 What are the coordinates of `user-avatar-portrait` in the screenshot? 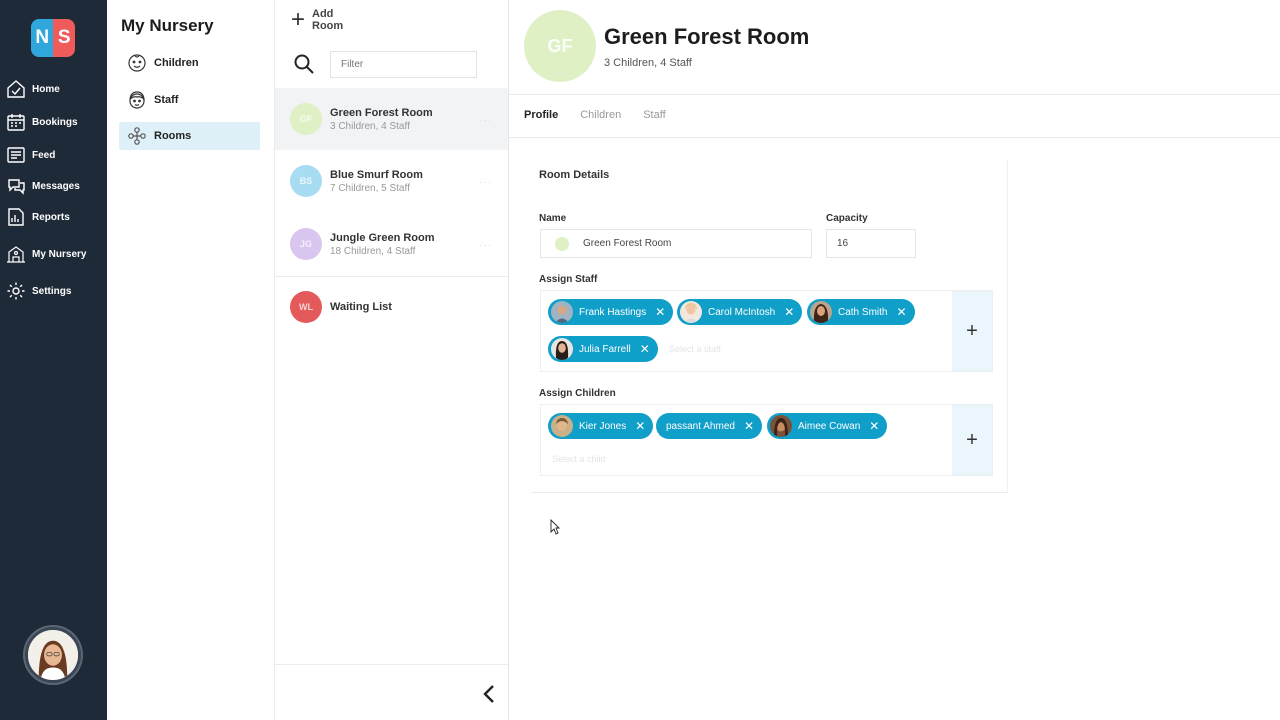 It's located at (53, 655).